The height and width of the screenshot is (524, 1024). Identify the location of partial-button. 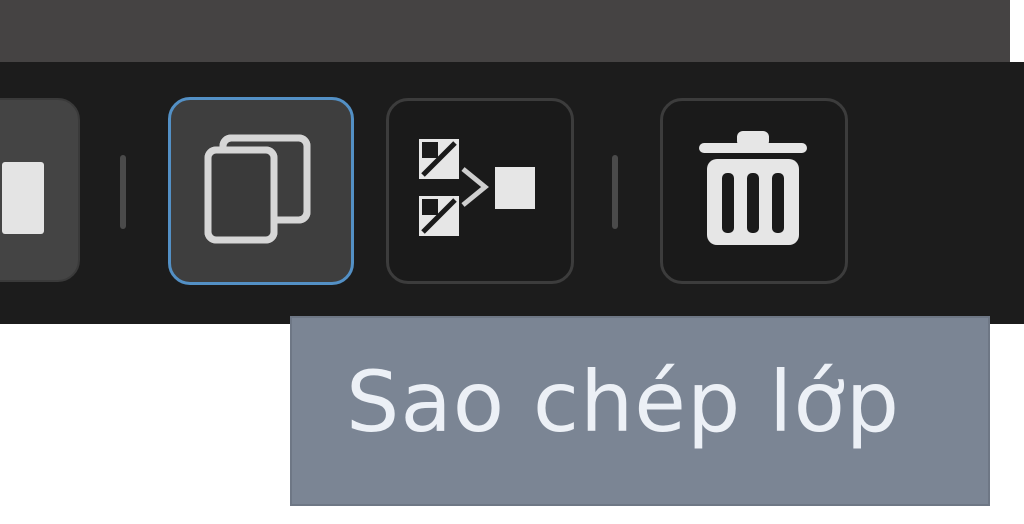
(40, 190).